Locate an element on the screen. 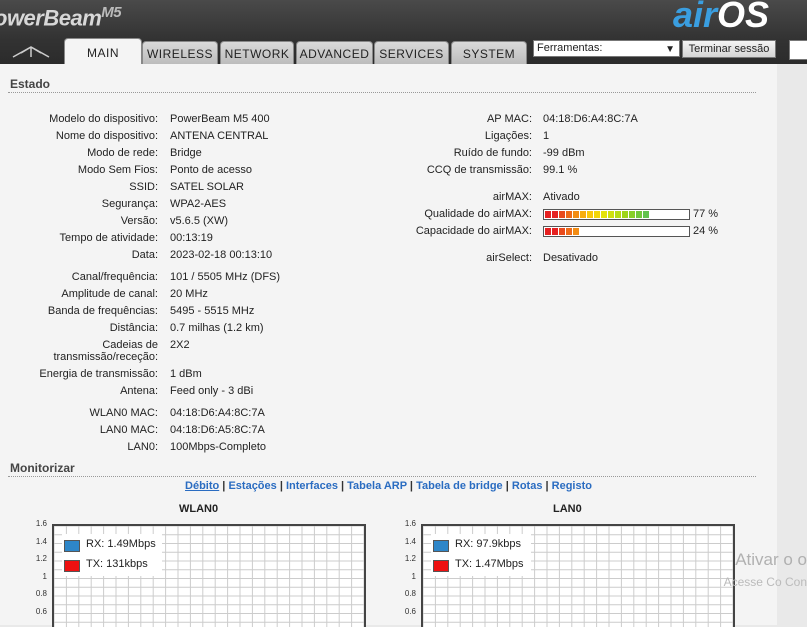  status-row: Amplitude de canal: 20 MHz is located at coordinates (200, 294).